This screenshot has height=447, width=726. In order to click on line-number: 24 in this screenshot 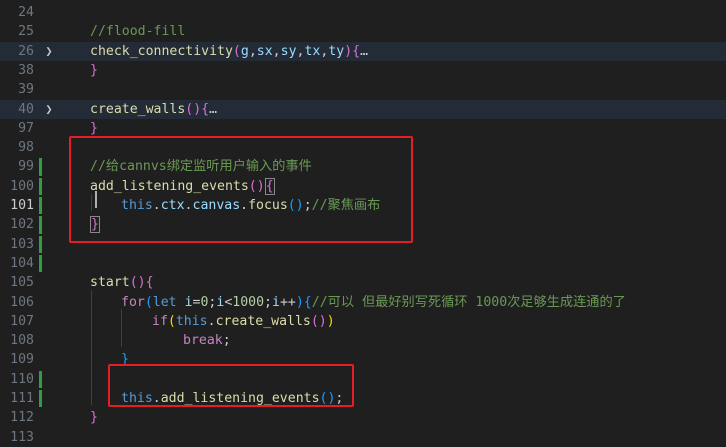, I will do `click(26, 12)`.